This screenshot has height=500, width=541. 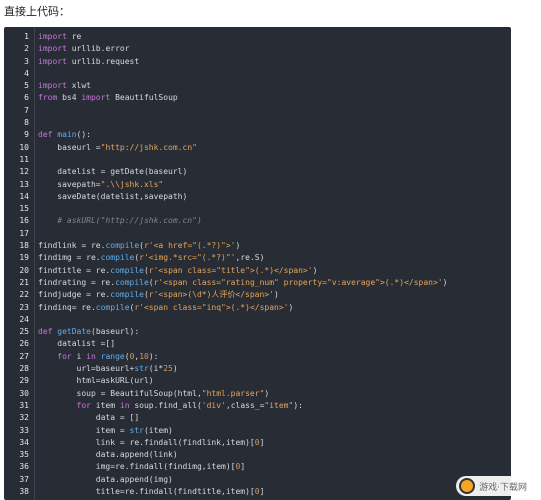 I want to click on code-token: soup = BeautifulSoup(html,, so click(x=120, y=393).